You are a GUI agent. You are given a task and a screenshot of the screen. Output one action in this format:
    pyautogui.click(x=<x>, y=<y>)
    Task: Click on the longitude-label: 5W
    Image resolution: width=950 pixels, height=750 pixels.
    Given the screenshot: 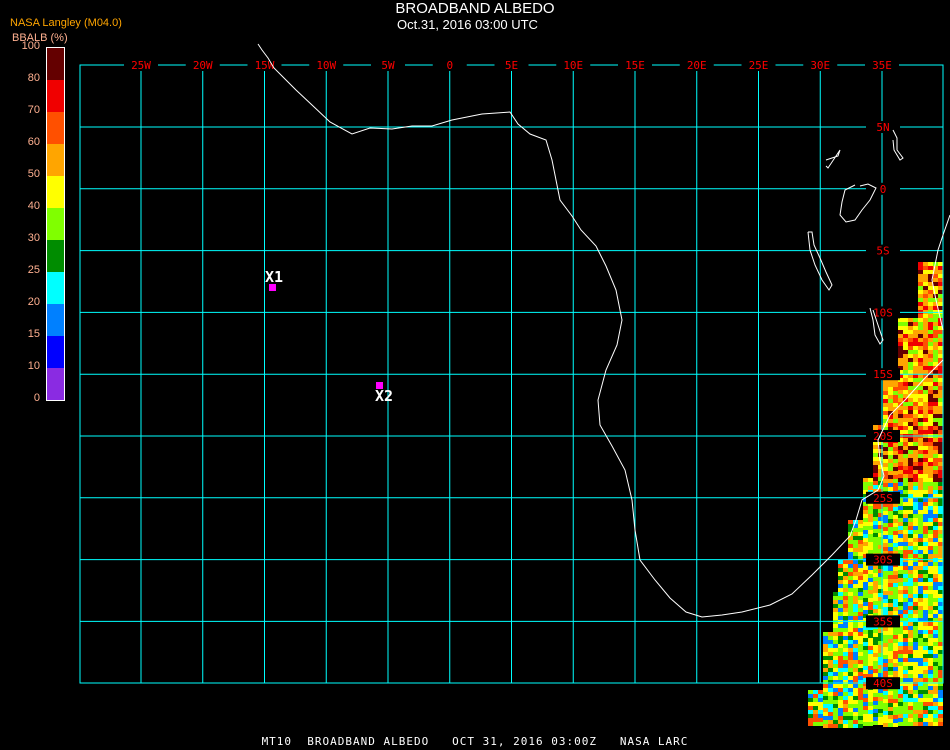 What is the action you would take?
    pyautogui.click(x=388, y=65)
    